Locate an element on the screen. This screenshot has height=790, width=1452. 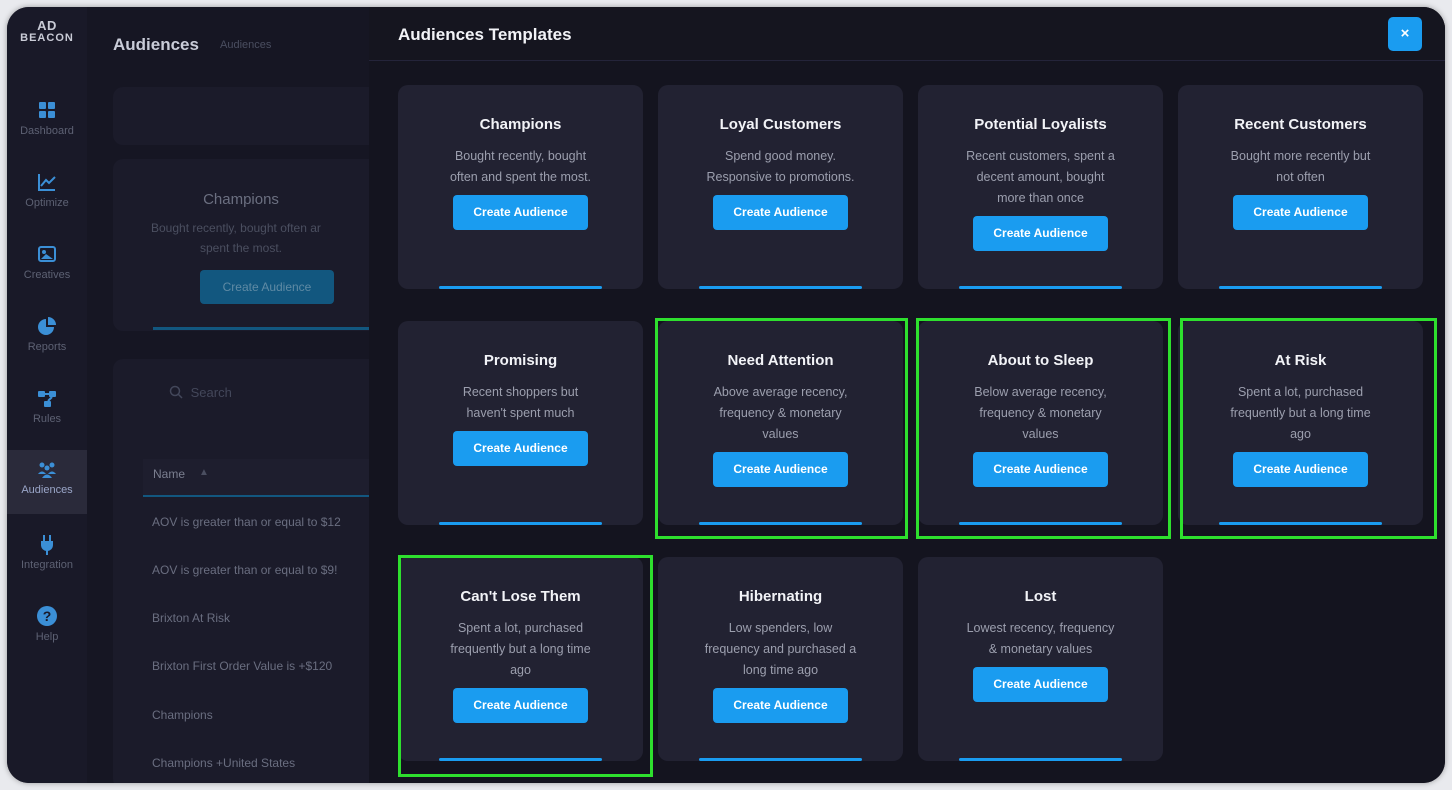
sidebar-item-label: Reports is located at coordinates (47, 347).